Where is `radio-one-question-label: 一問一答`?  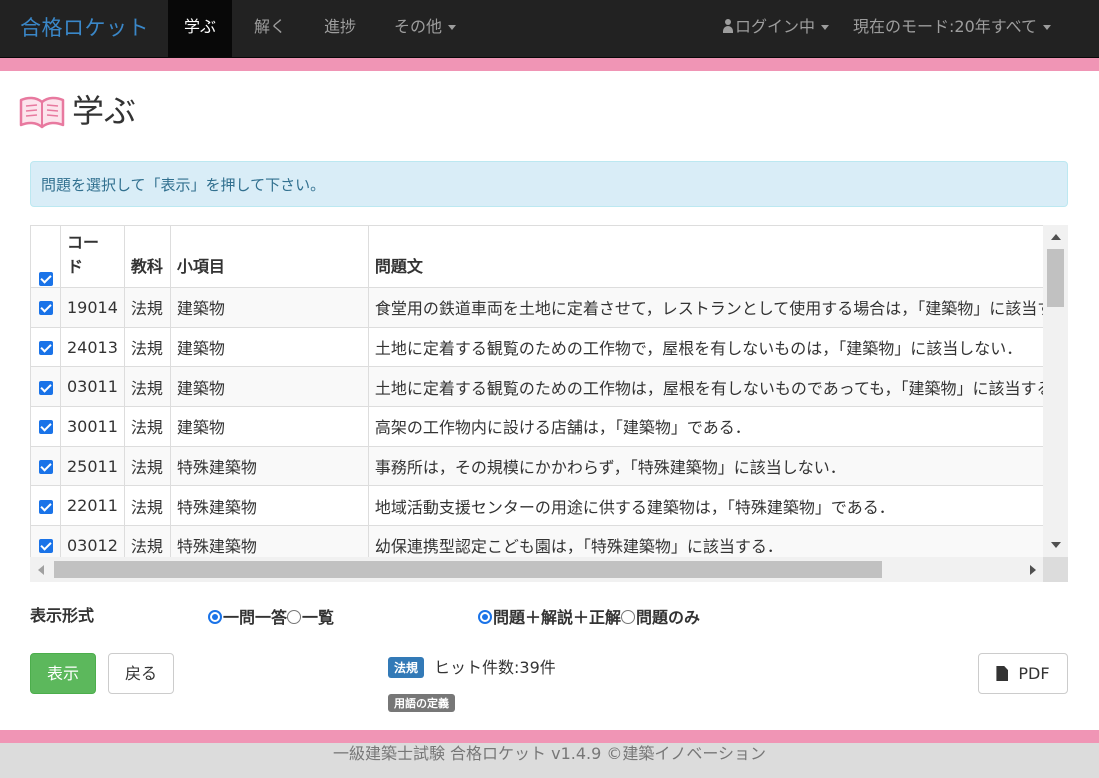 radio-one-question-label: 一問一答 is located at coordinates (255, 617).